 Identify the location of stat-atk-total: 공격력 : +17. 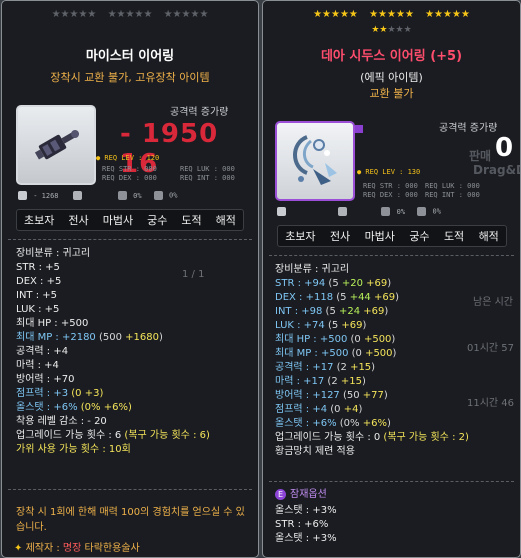
(304, 367).